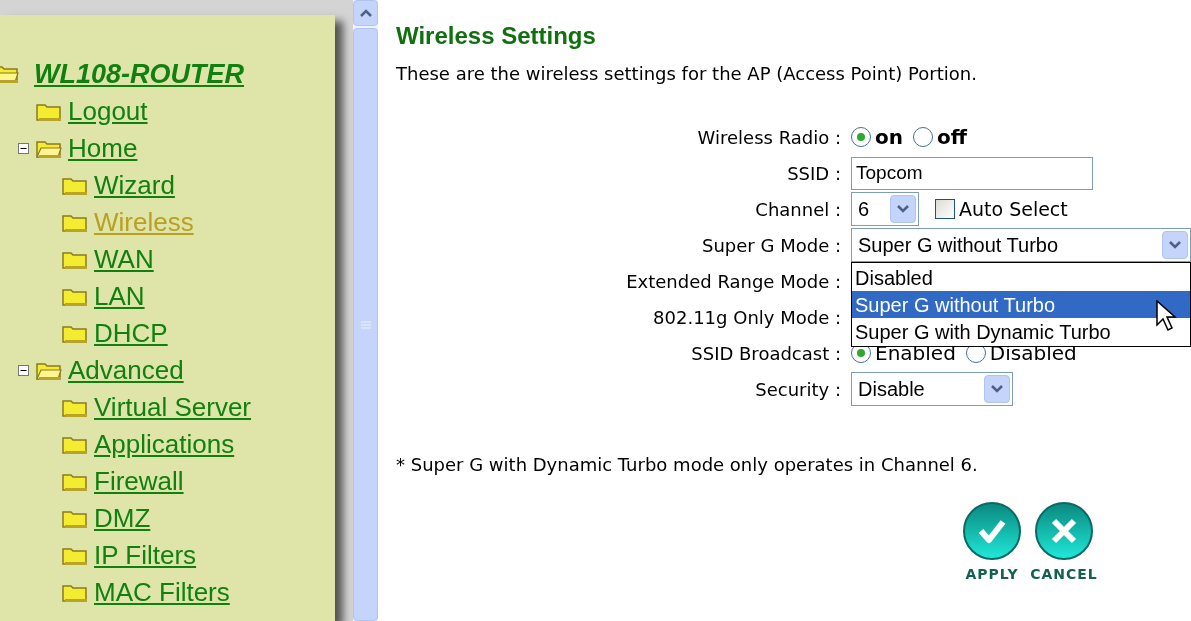  I want to click on tree-link: Wizard, so click(134, 185).